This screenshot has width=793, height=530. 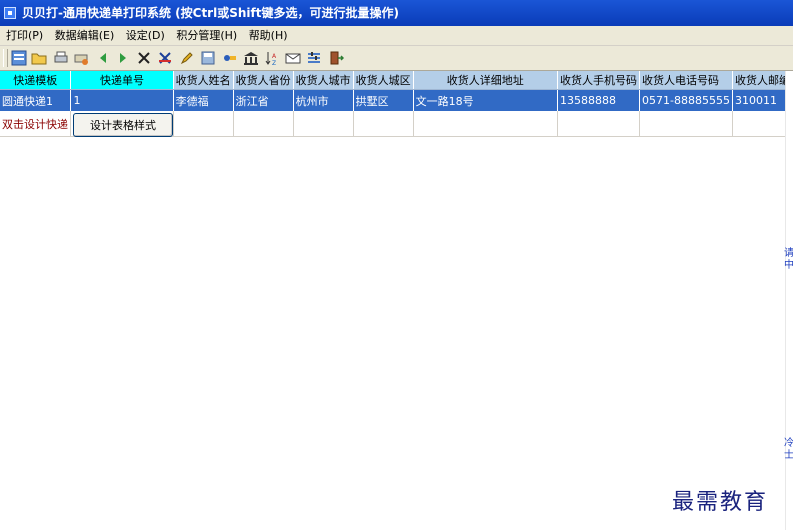 What do you see at coordinates (230, 58) in the screenshot?
I see `link-icon` at bounding box center [230, 58].